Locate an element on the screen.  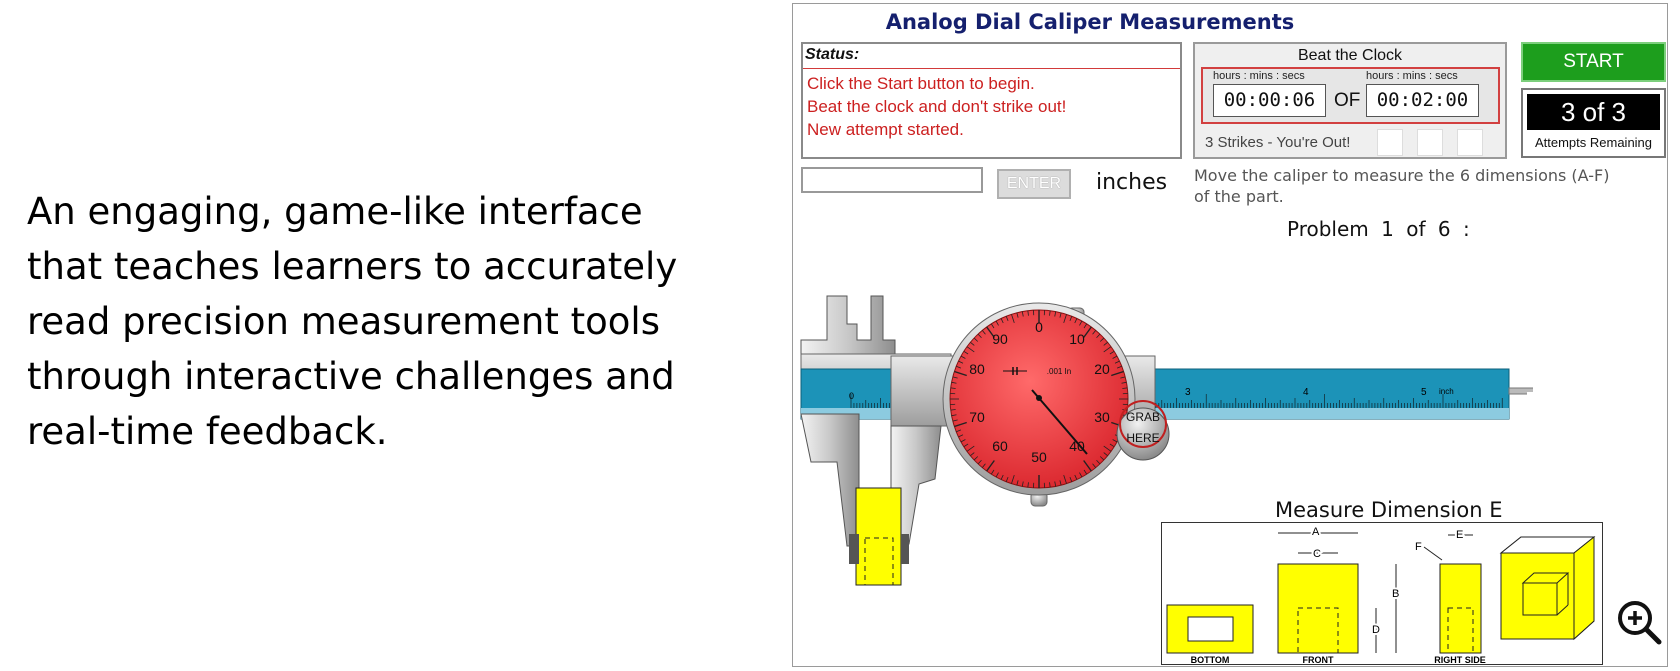
dial-number: 70 is located at coordinates (977, 417).